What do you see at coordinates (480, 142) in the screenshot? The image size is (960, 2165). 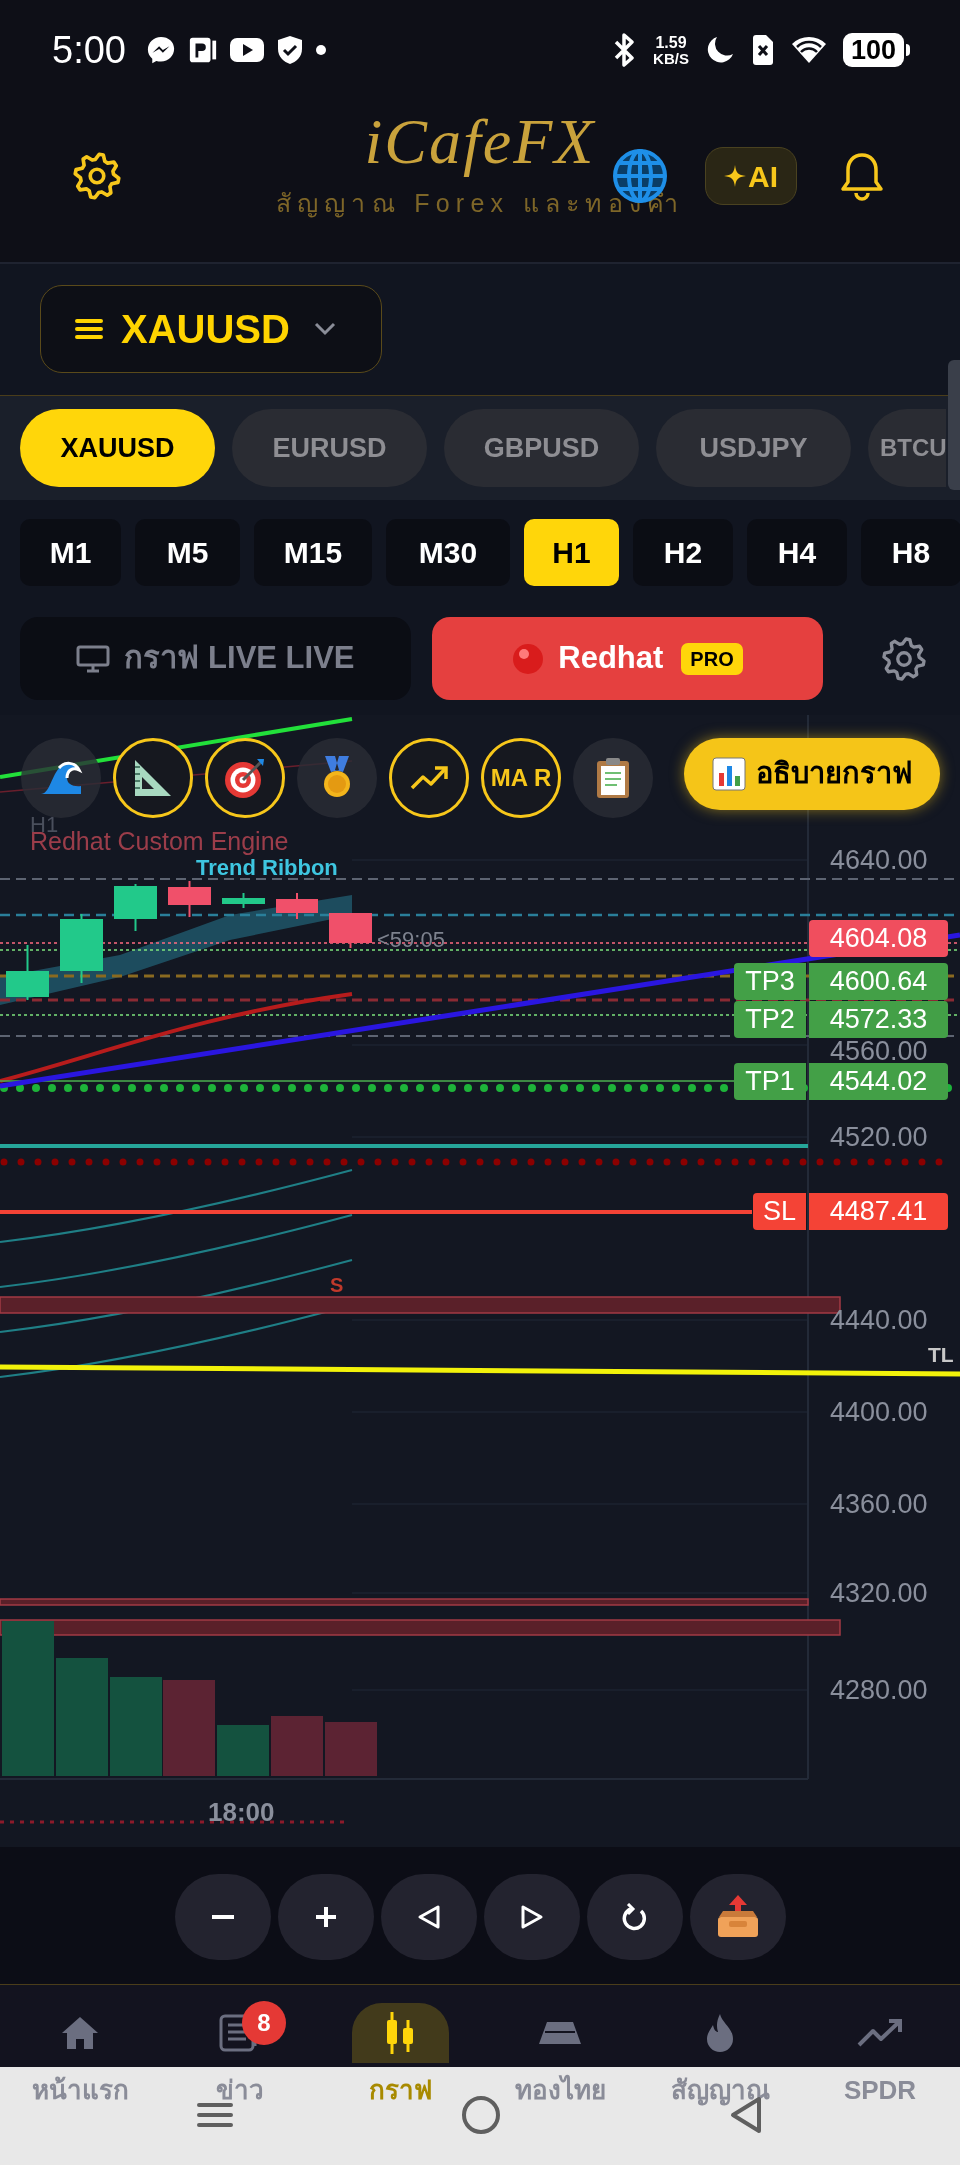 I see `app-logo: iCafeFX` at bounding box center [480, 142].